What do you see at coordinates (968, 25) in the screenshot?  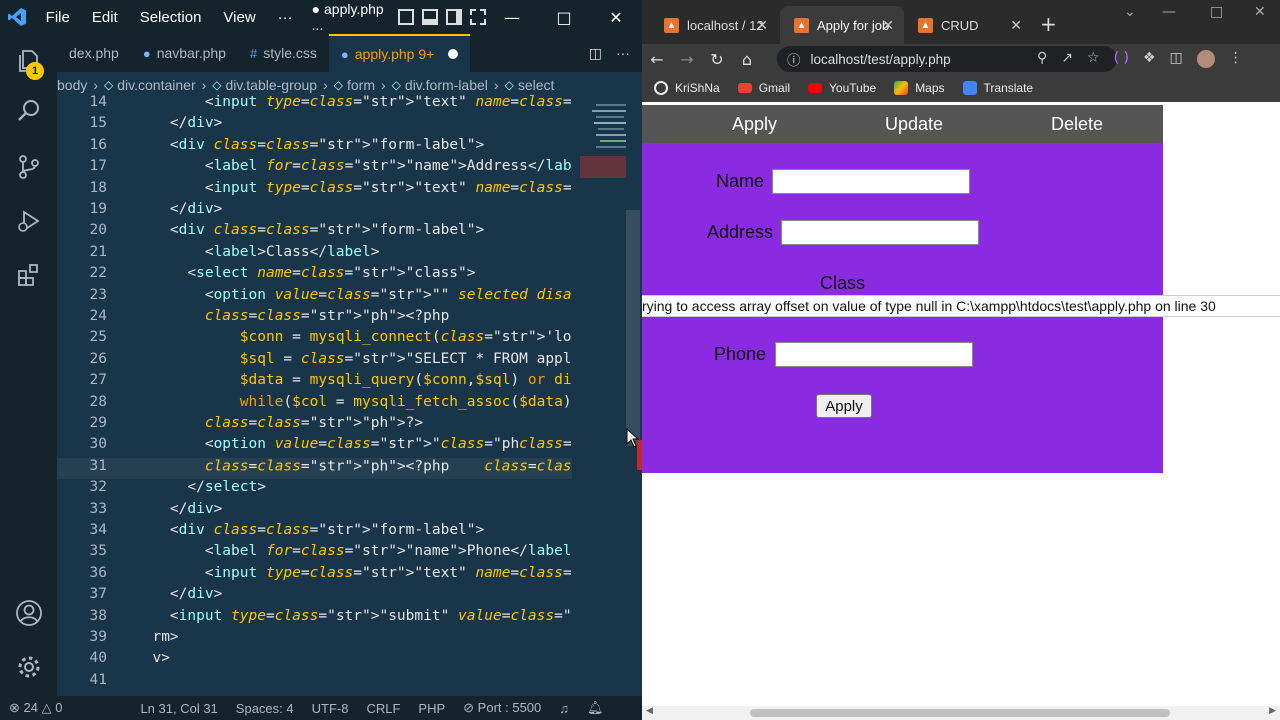 I see `chrome-tab-crud: ▲ CRUD ✕` at bounding box center [968, 25].